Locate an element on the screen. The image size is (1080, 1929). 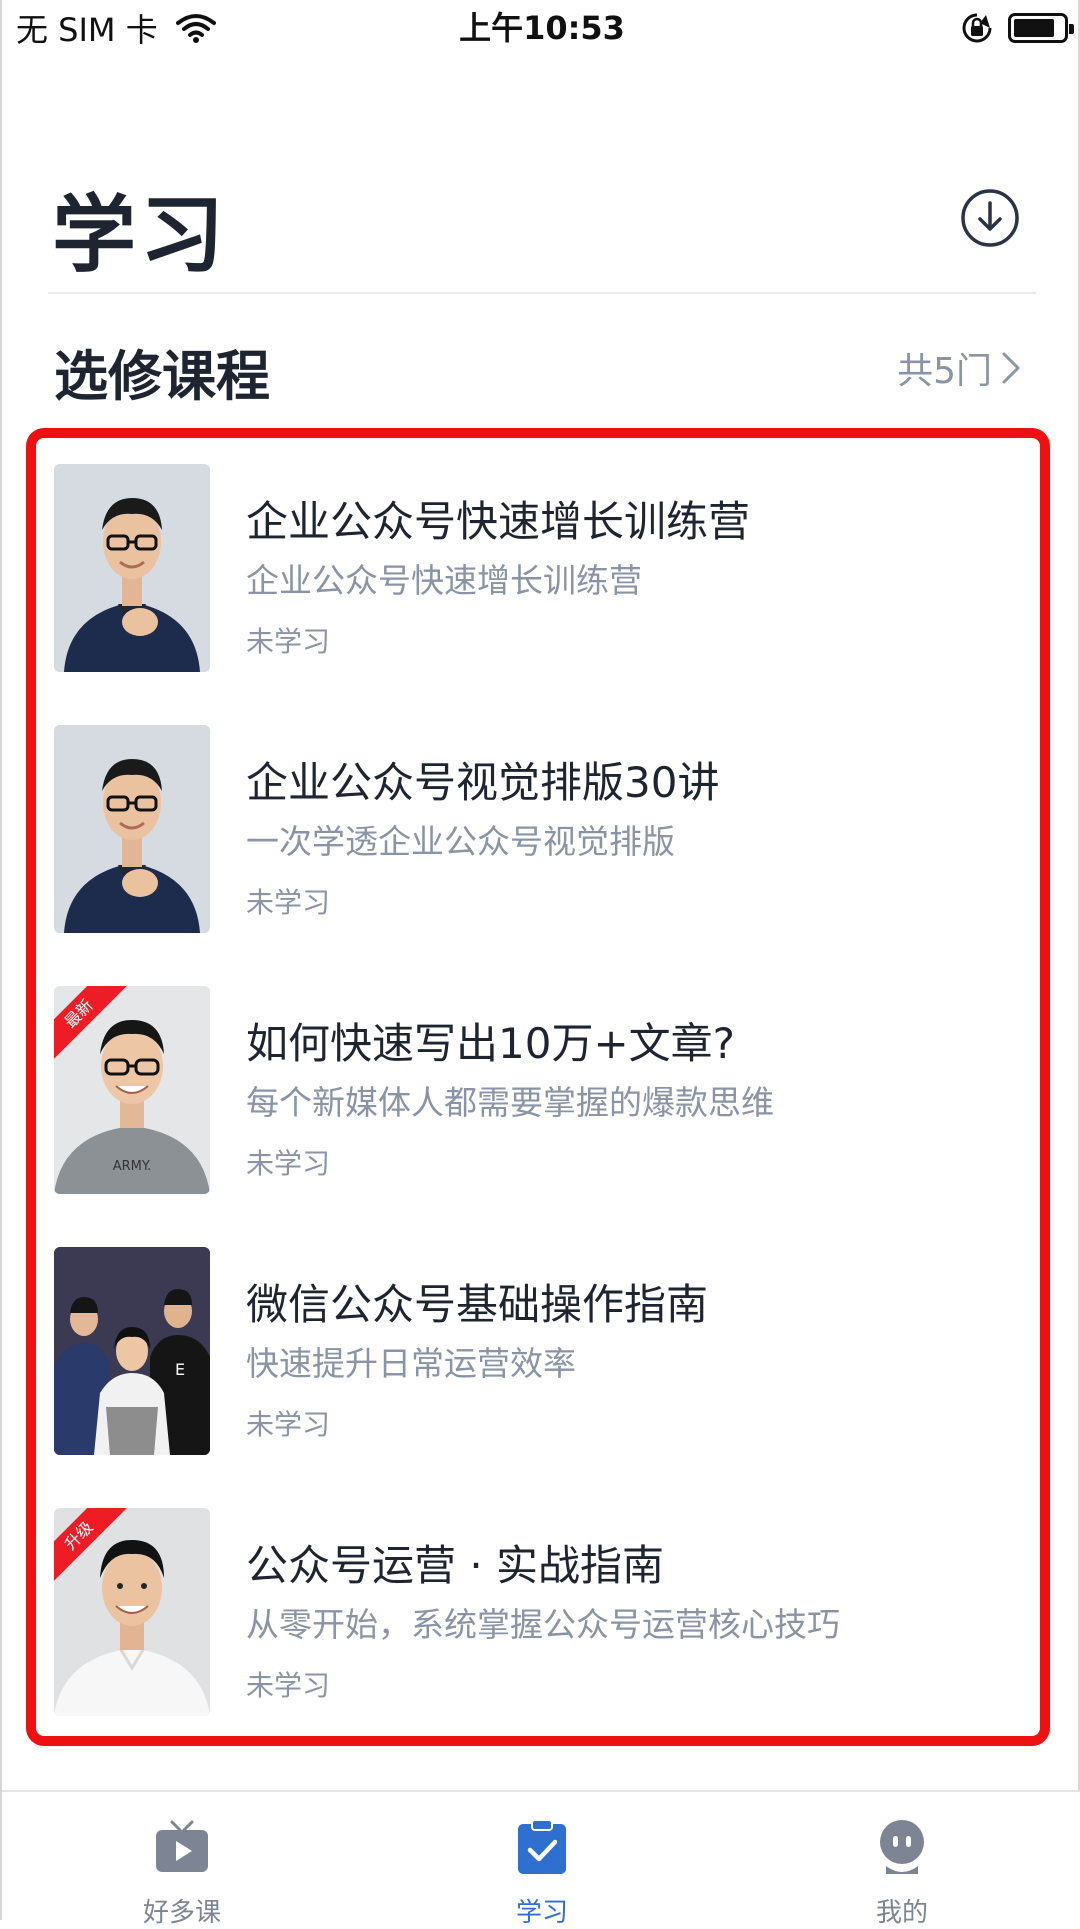
tab-label: 好多课 is located at coordinates (181, 1913).